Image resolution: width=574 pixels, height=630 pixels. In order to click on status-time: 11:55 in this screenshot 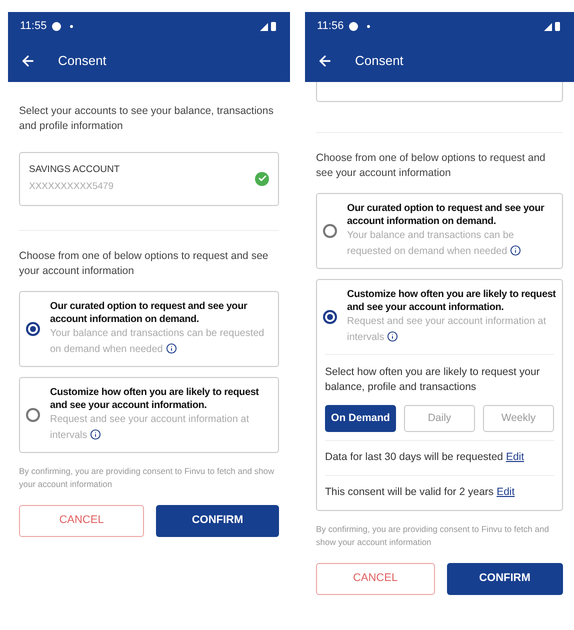, I will do `click(33, 26)`.